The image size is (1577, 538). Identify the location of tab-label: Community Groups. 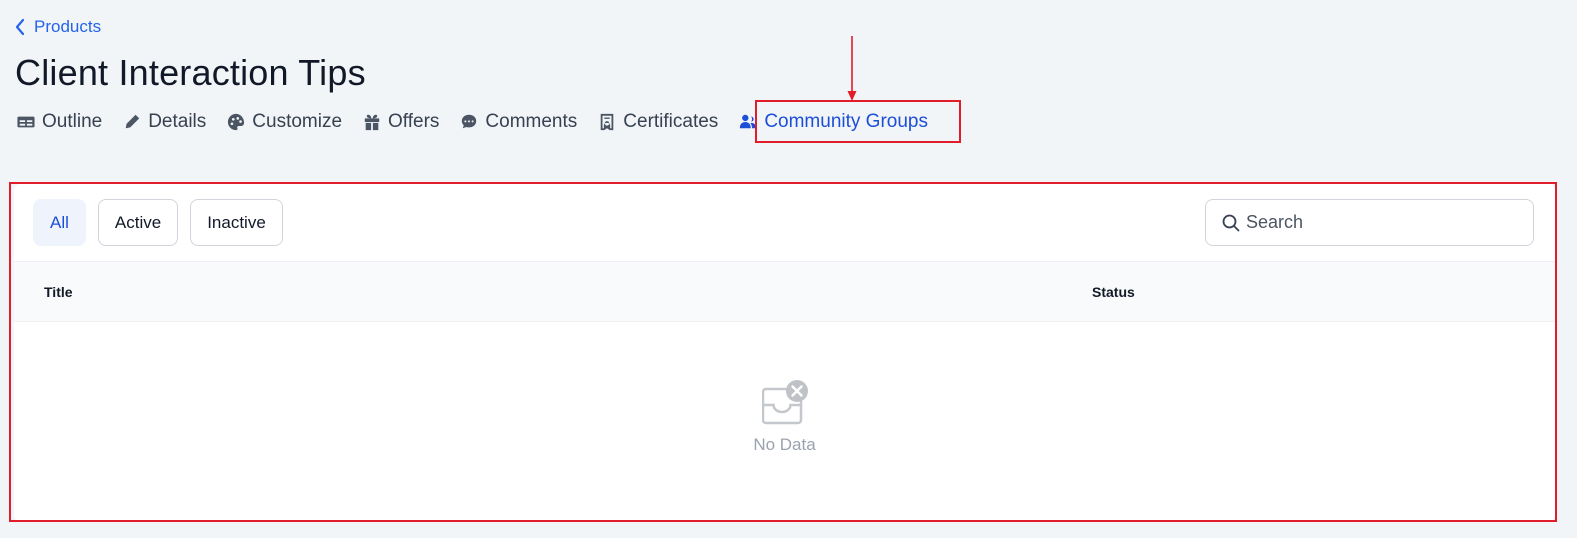
(846, 121).